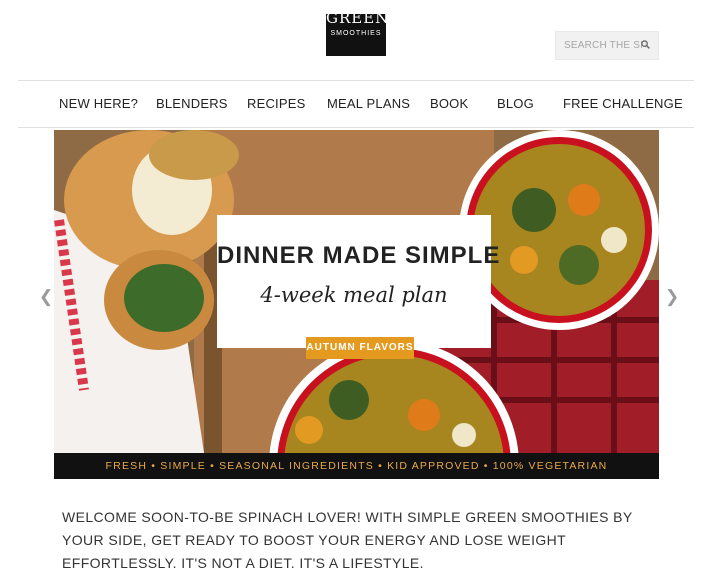 This screenshot has height=588, width=711. I want to click on nav-top-divider, so click(356, 80).